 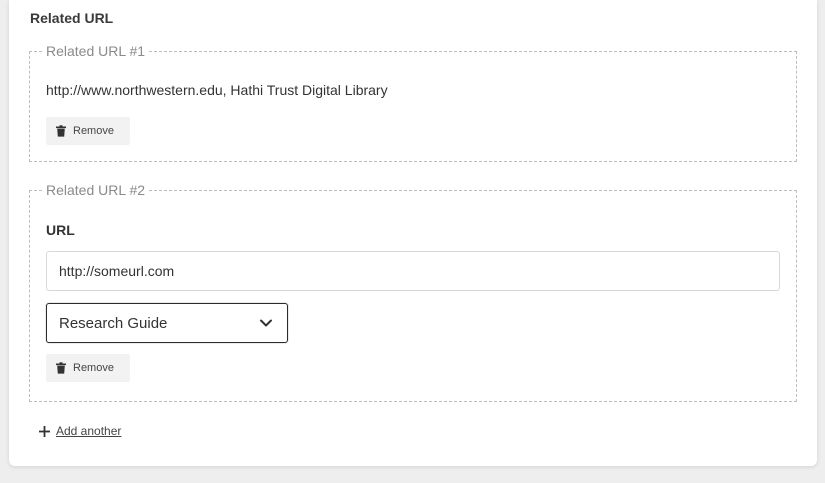 I want to click on remove-entry-1-button: Remove, so click(x=88, y=131).